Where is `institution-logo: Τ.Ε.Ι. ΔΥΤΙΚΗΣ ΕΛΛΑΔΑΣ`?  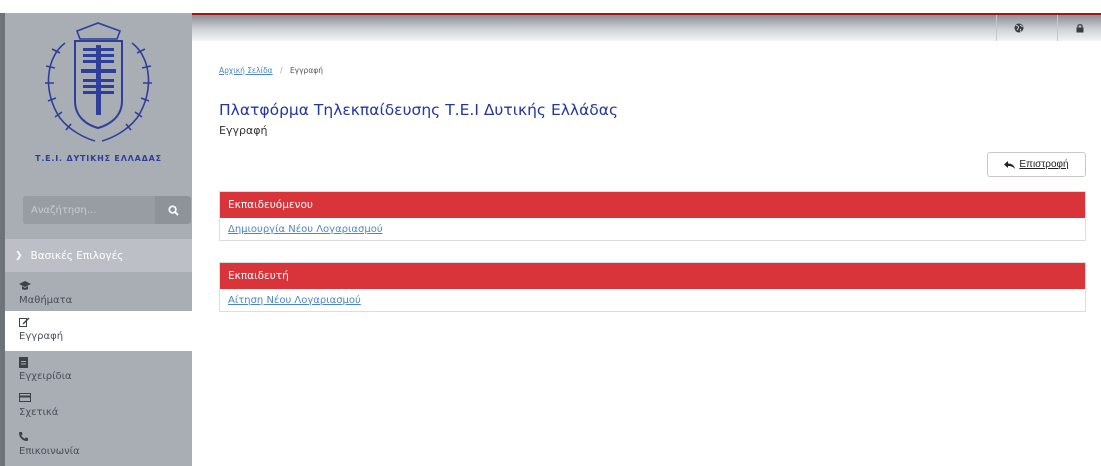
institution-logo: Τ.Ε.Ι. ΔΥΤΙΚΗΣ ΕΛΛΑΔΑΣ is located at coordinates (98, 101).